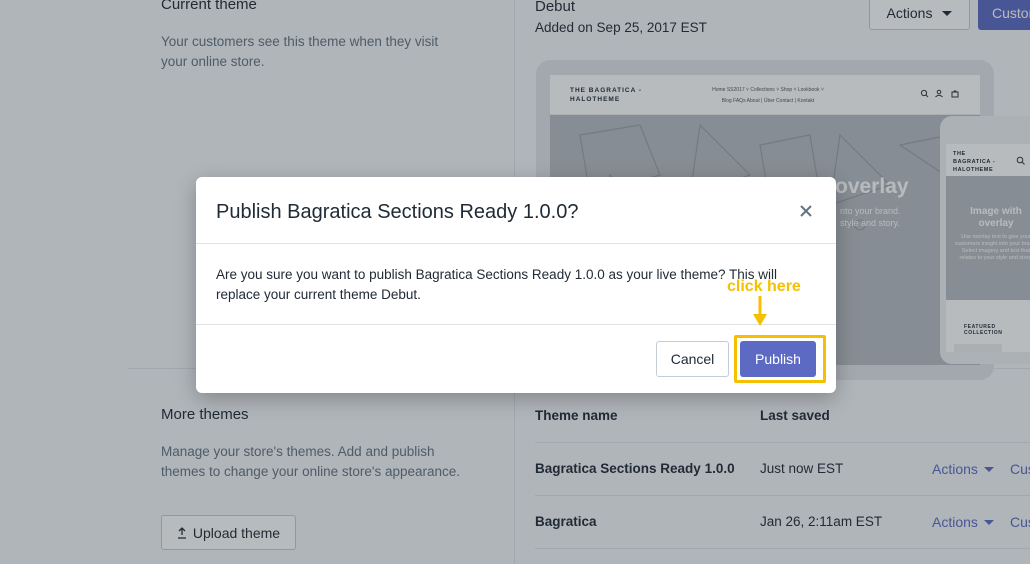  Describe the element at coordinates (692, 359) in the screenshot. I see `cancel-button: Cancel` at that location.